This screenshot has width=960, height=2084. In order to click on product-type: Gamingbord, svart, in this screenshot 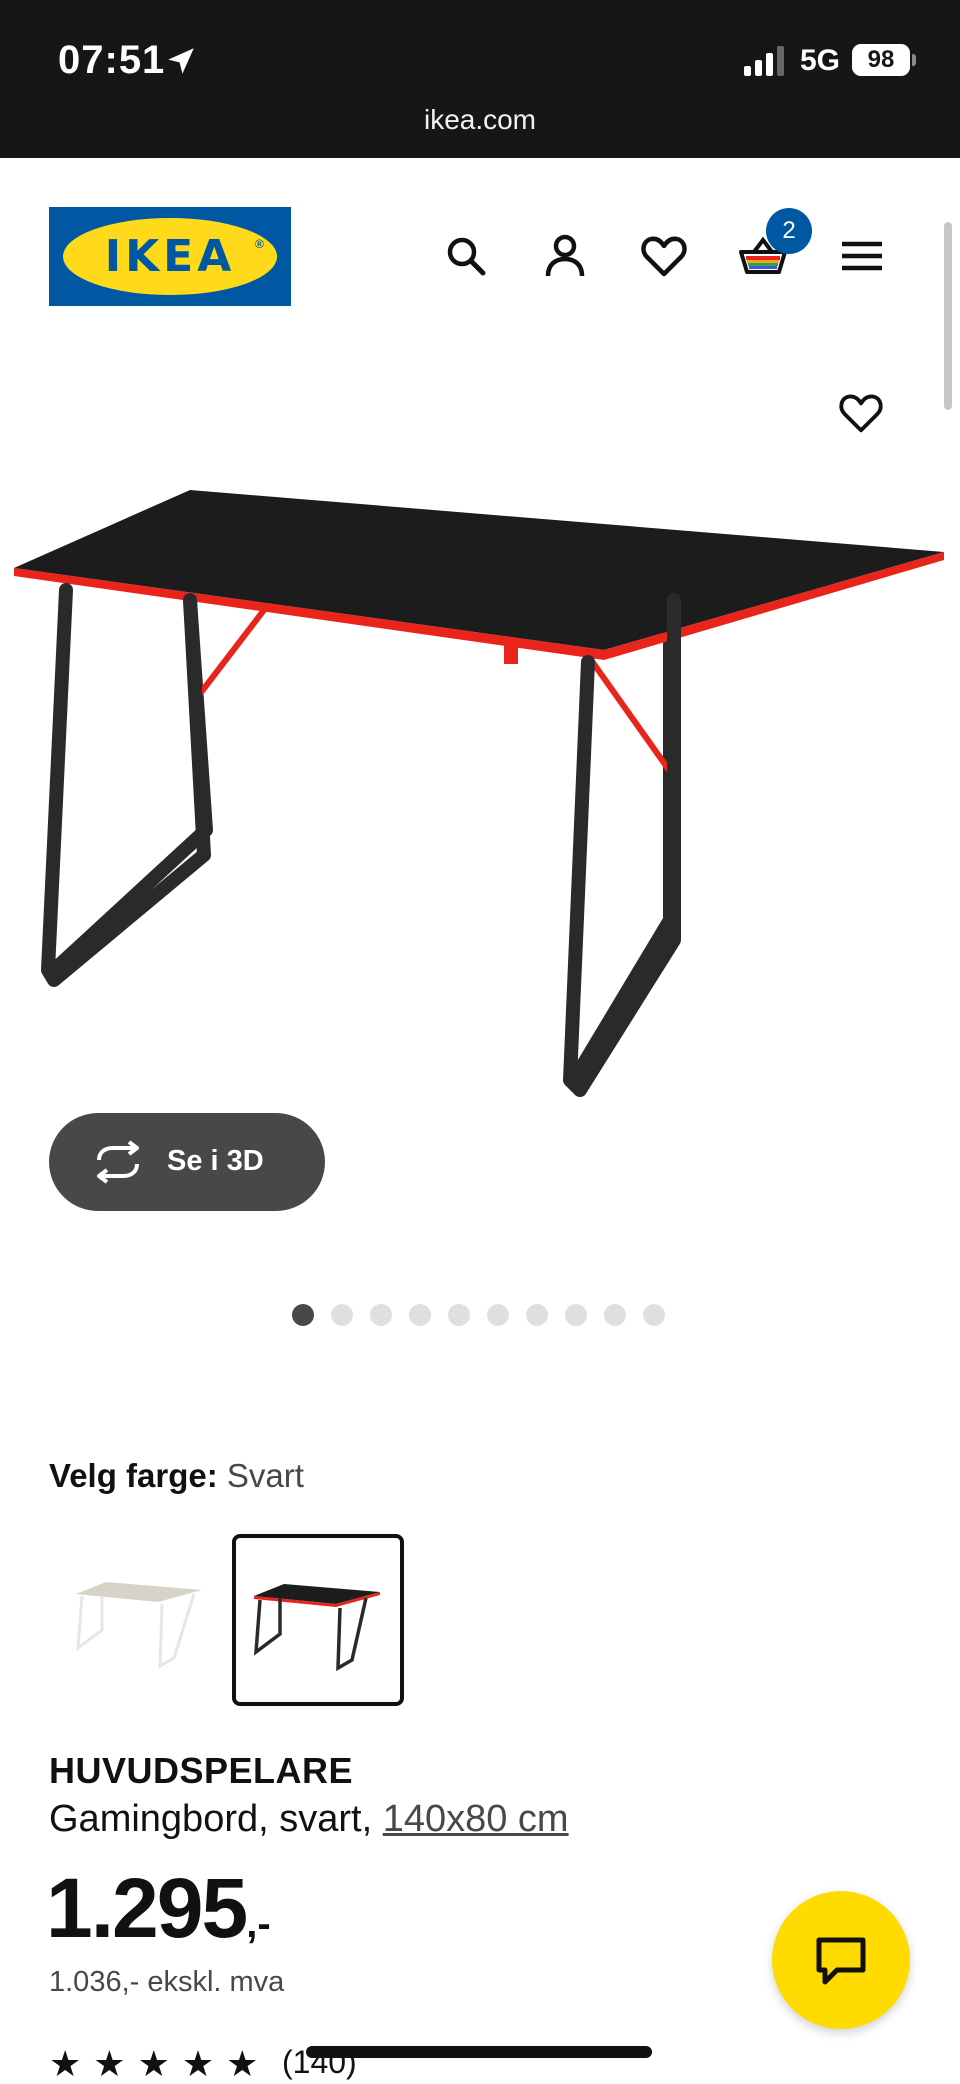, I will do `click(211, 1819)`.